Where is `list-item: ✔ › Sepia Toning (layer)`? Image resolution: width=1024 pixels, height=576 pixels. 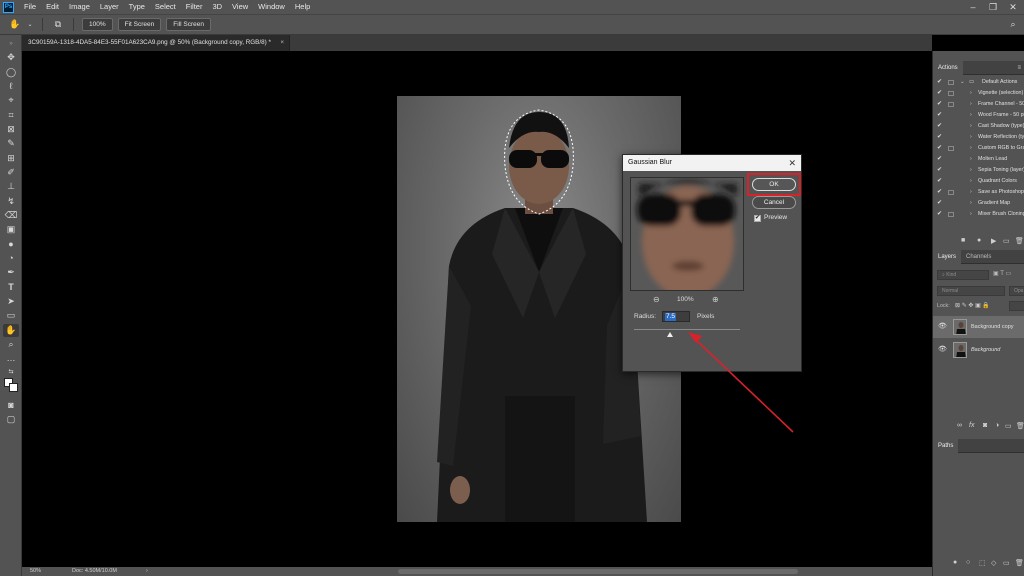 list-item: ✔ › Sepia Toning (layer) is located at coordinates (978, 170).